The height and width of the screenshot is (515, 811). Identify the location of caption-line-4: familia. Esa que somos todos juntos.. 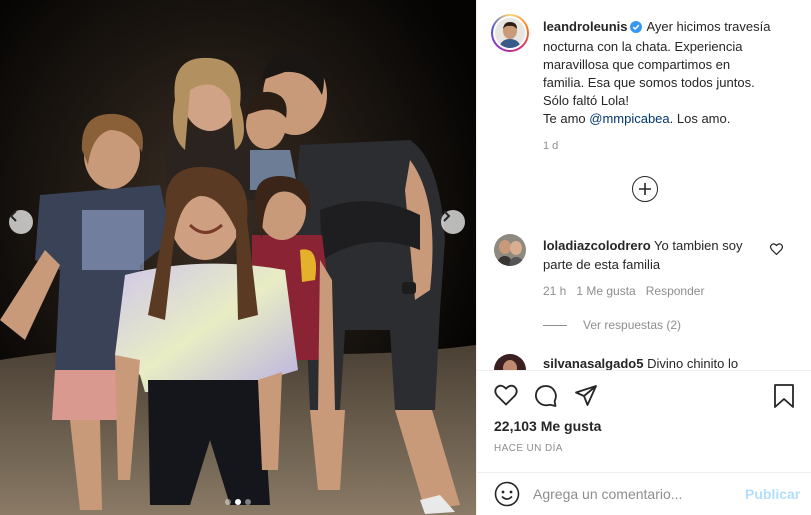
(649, 82).